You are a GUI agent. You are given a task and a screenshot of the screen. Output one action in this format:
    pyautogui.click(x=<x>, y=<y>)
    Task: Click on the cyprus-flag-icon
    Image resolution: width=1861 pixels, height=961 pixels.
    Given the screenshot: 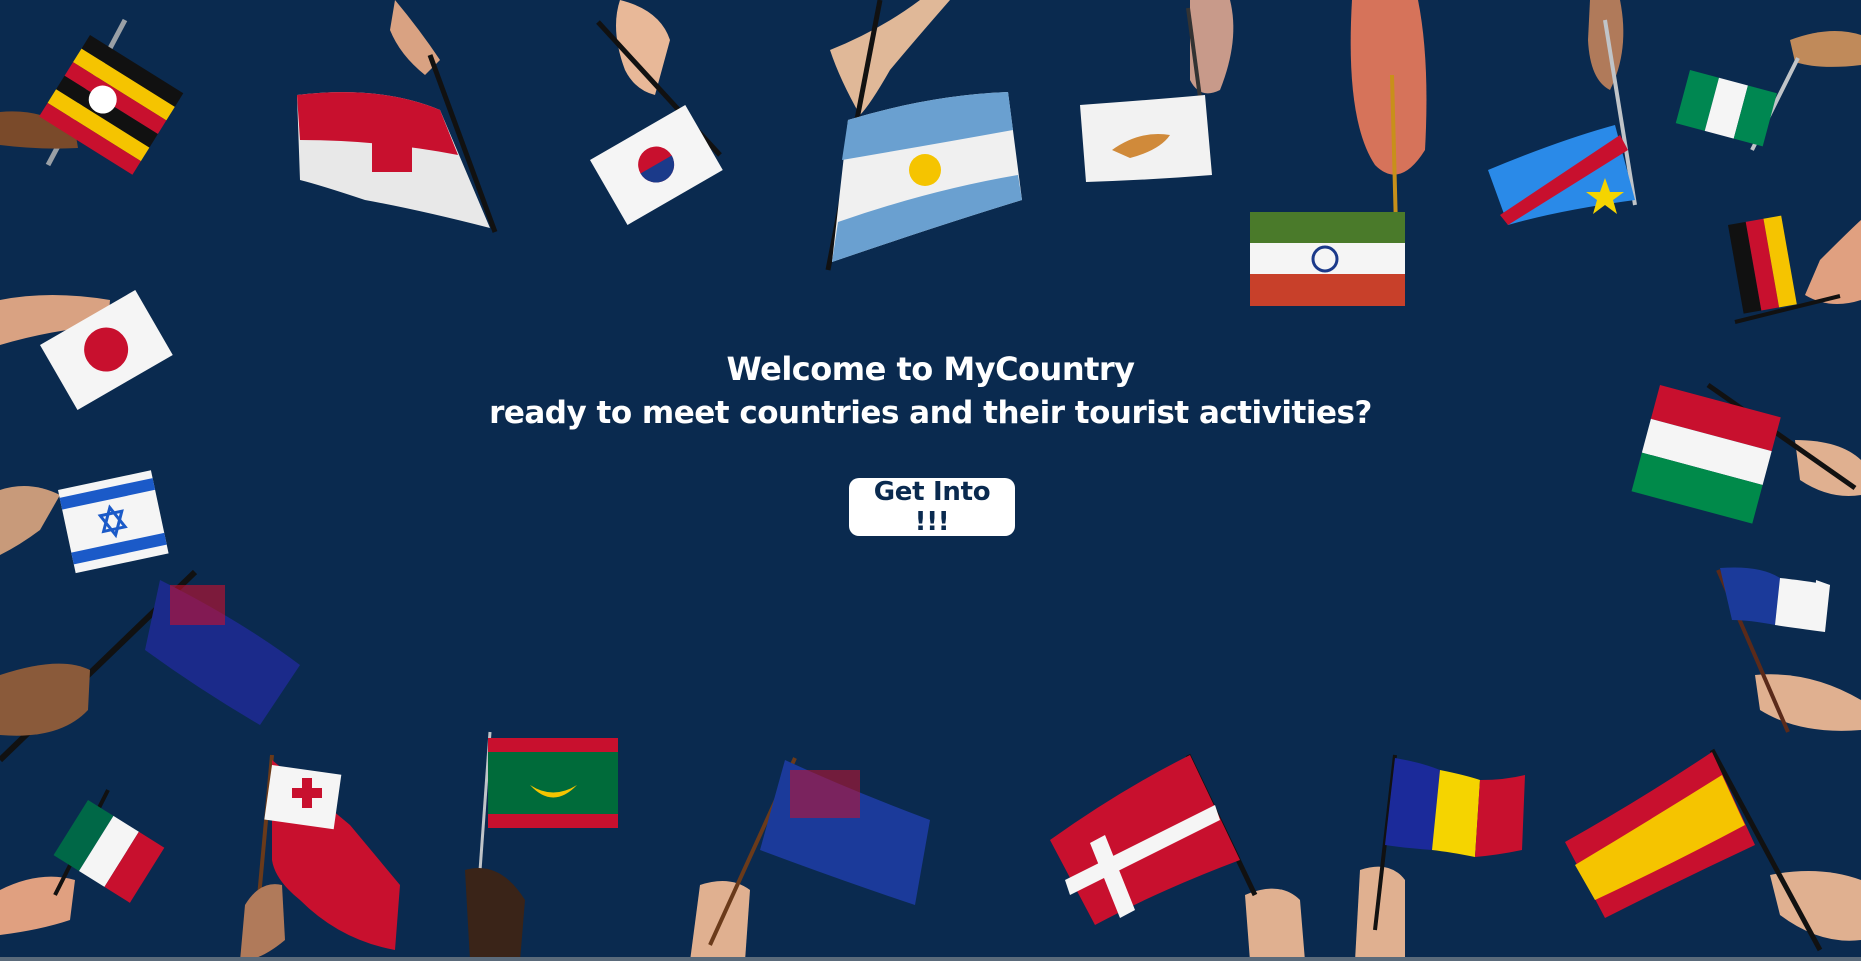 What is the action you would take?
    pyautogui.click(x=1157, y=91)
    